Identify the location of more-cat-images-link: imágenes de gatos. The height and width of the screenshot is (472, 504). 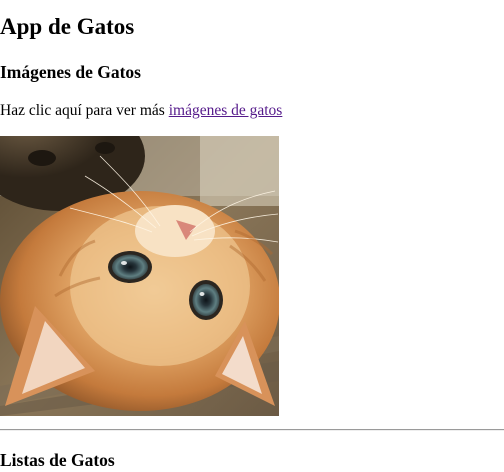
(226, 110).